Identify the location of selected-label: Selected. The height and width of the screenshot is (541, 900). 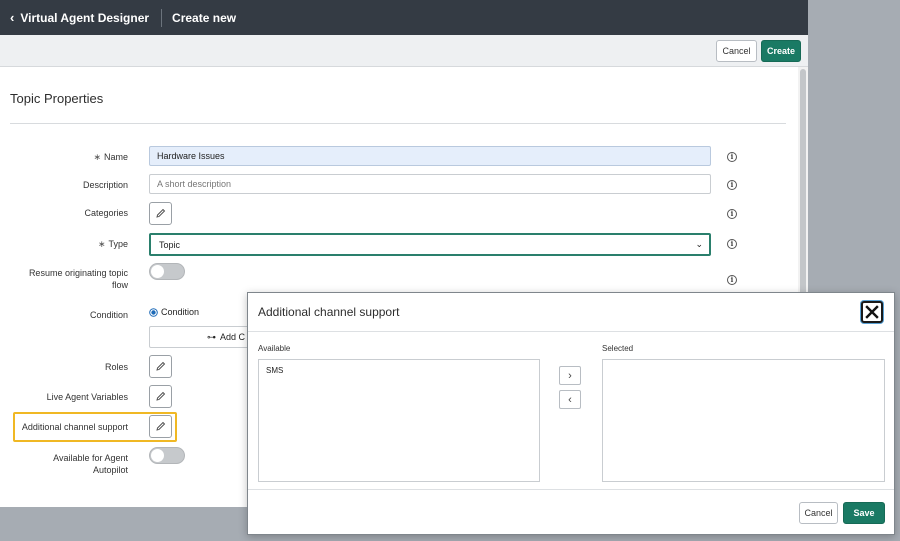
(618, 348).